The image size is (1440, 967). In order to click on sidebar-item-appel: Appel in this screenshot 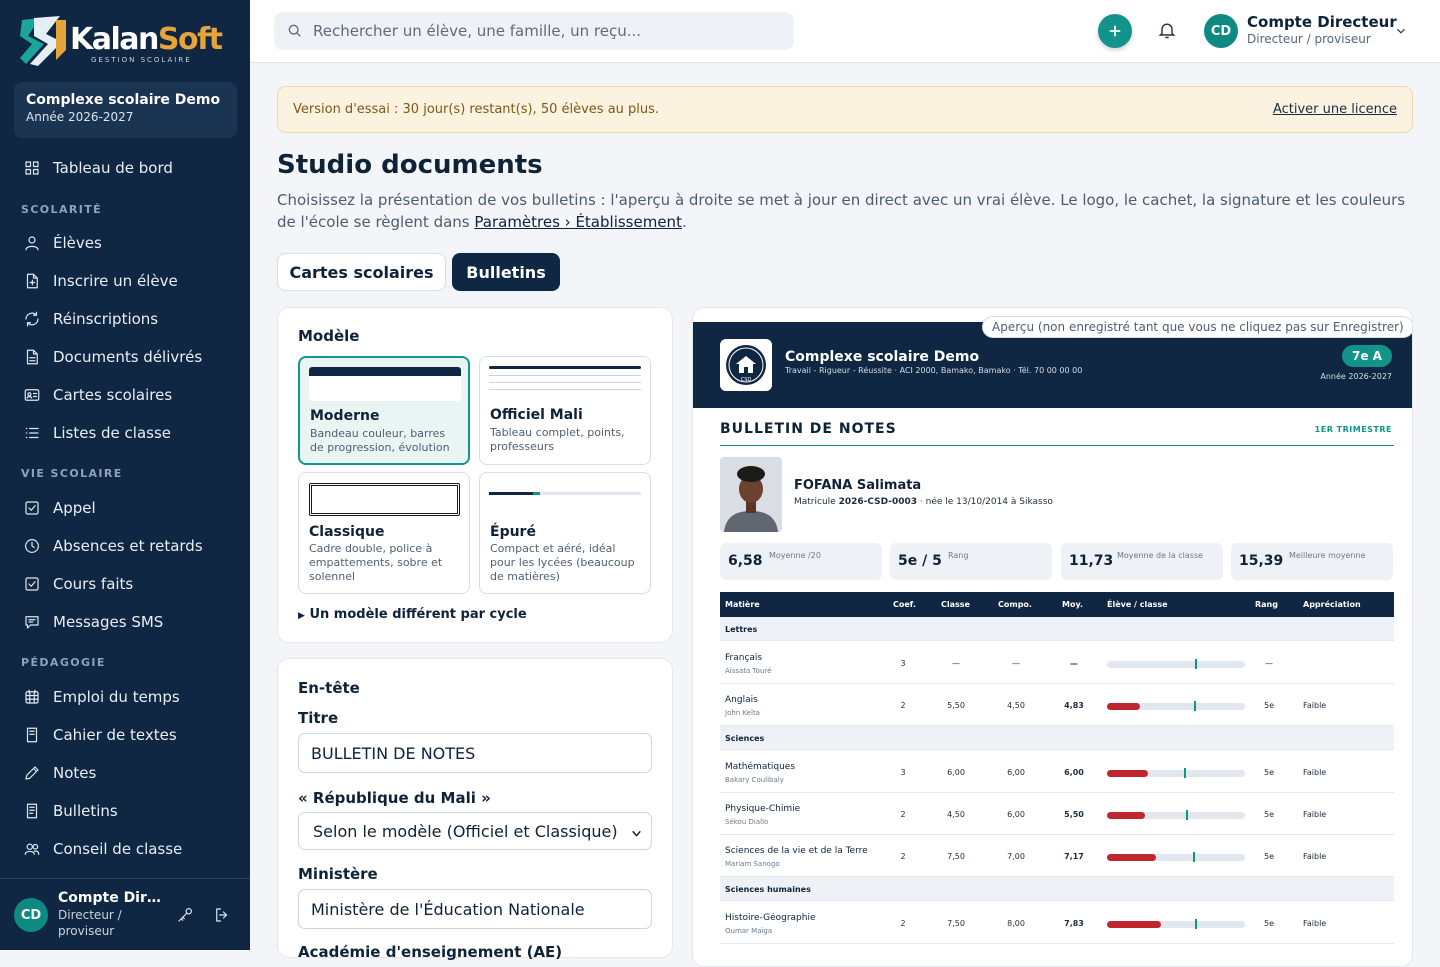, I will do `click(125, 508)`.